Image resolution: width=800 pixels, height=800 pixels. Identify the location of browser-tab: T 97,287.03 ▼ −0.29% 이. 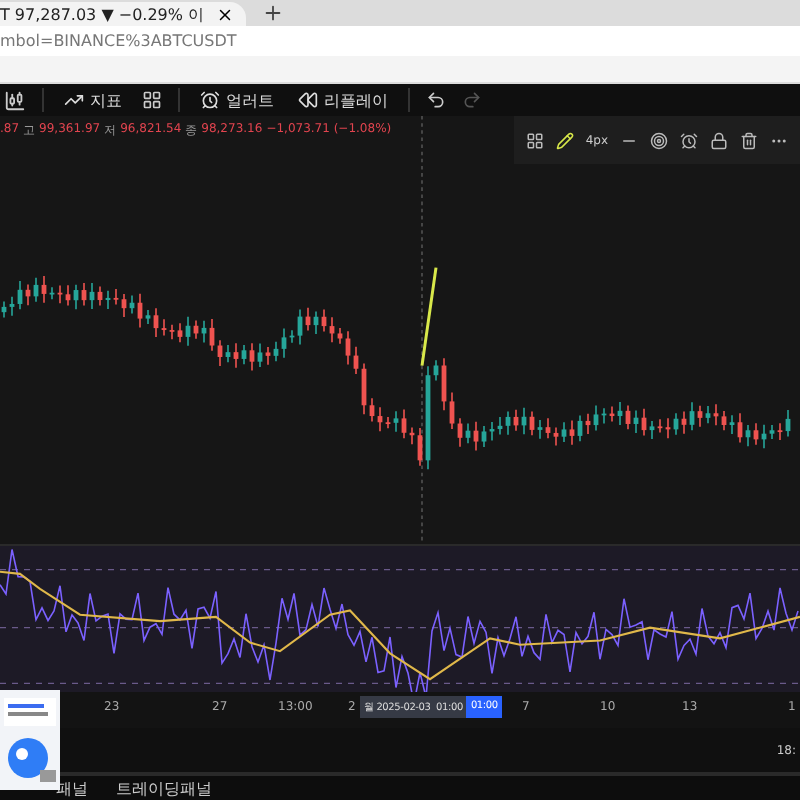
(123, 14).